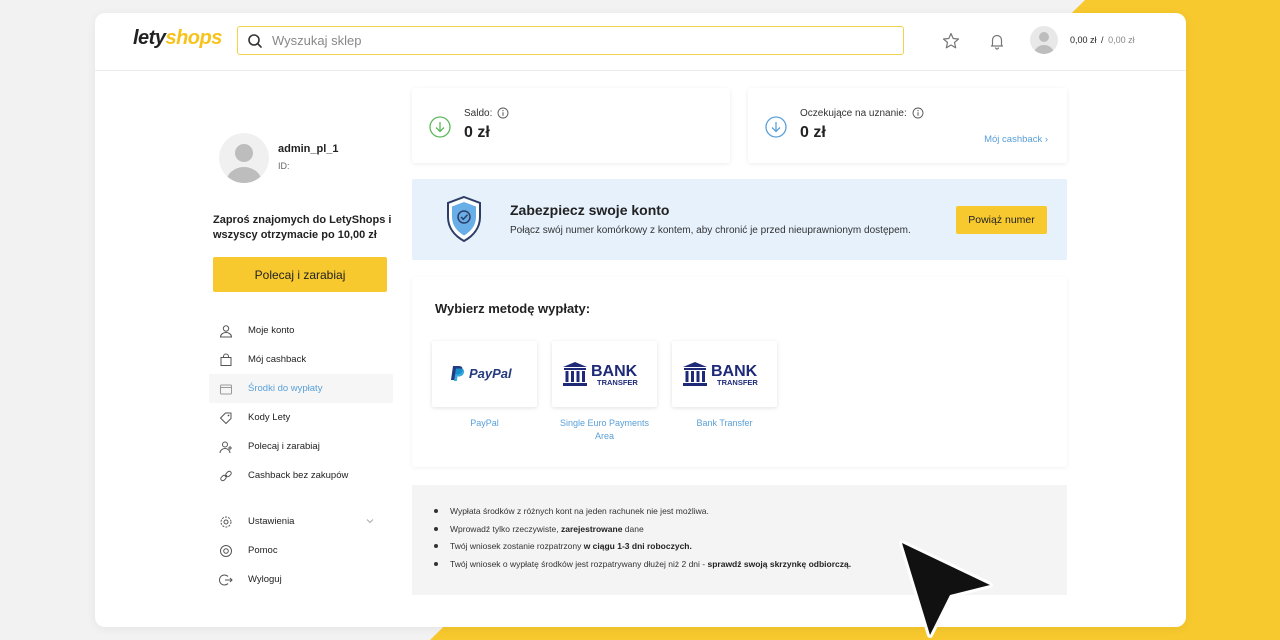 Image resolution: width=1280 pixels, height=640 pixels. I want to click on sidebar-item-label: Mój cashback, so click(277, 359).